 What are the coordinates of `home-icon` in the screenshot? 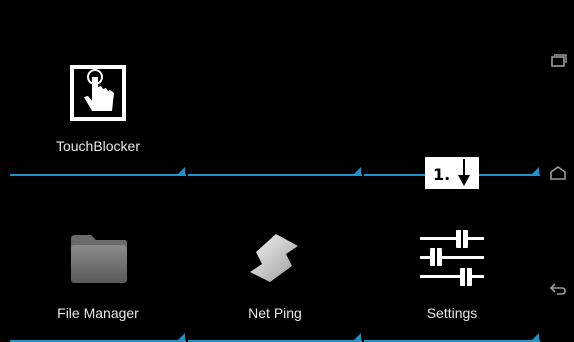 It's located at (558, 173).